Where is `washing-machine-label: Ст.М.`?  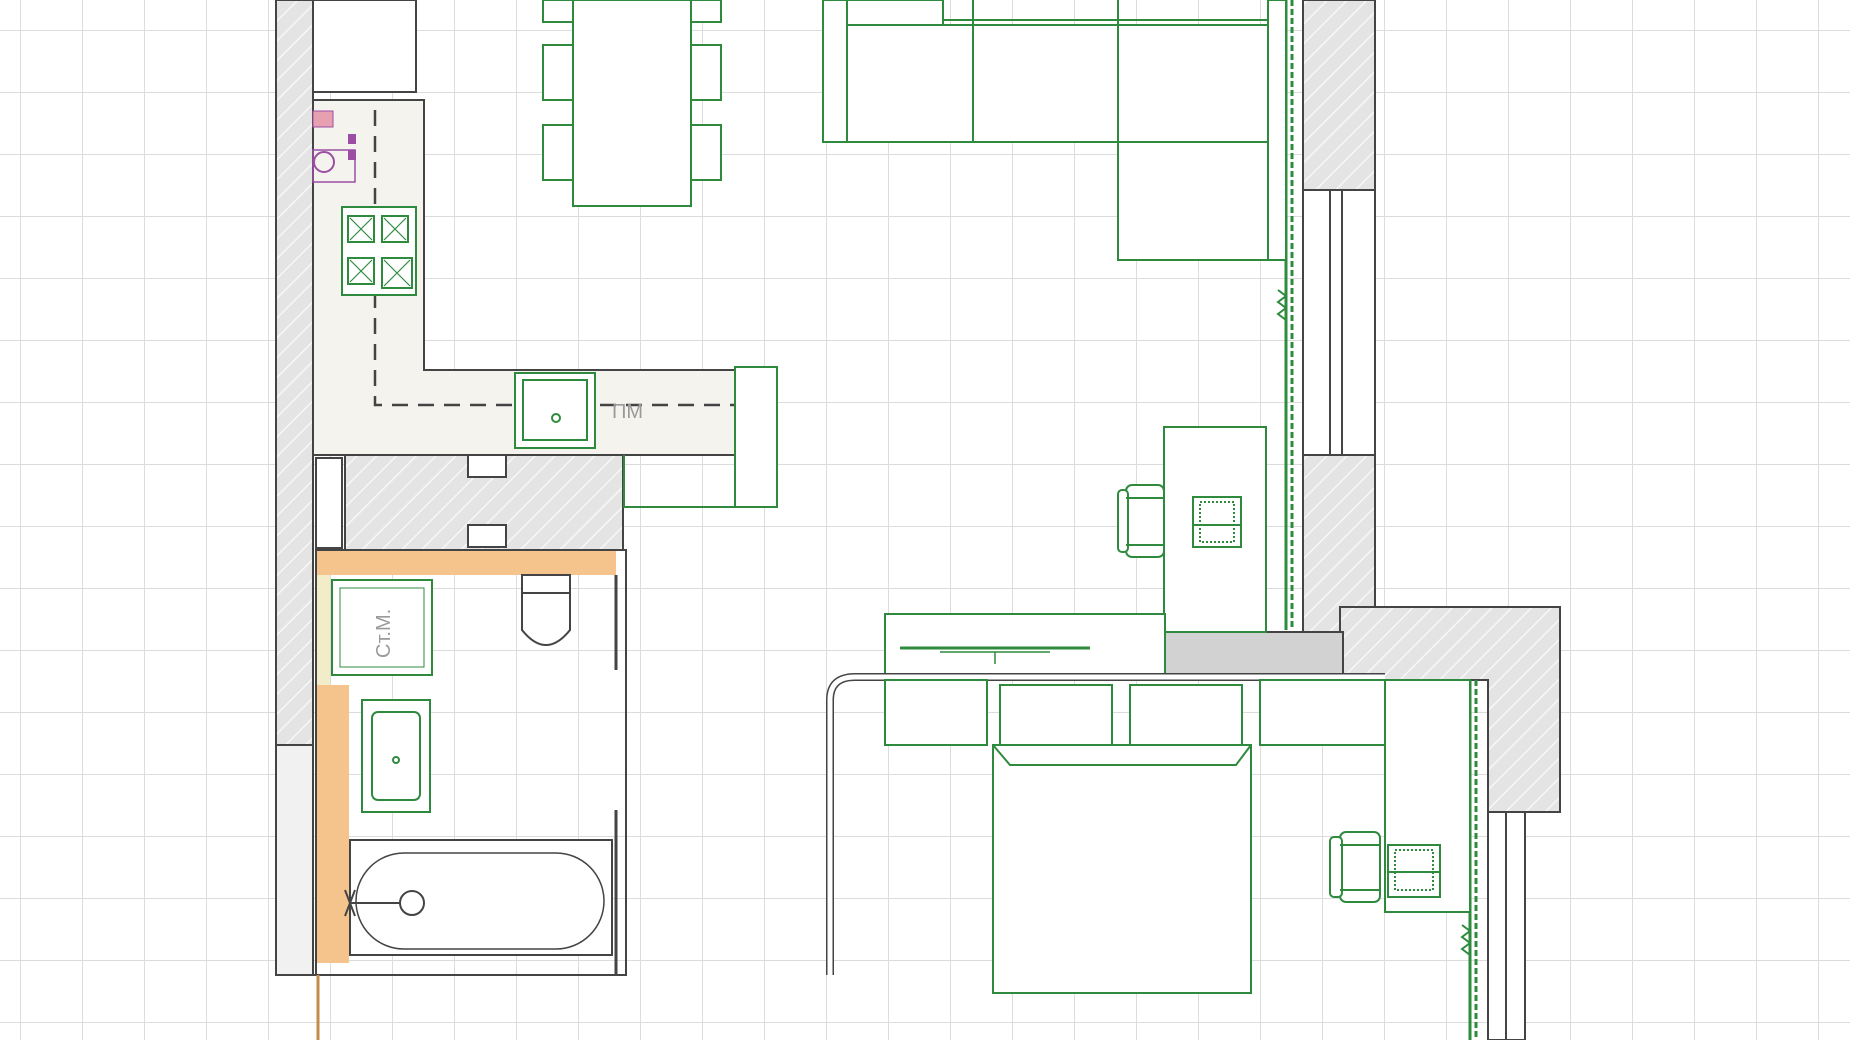
washing-machine-label: Ст.М. is located at coordinates (384, 633).